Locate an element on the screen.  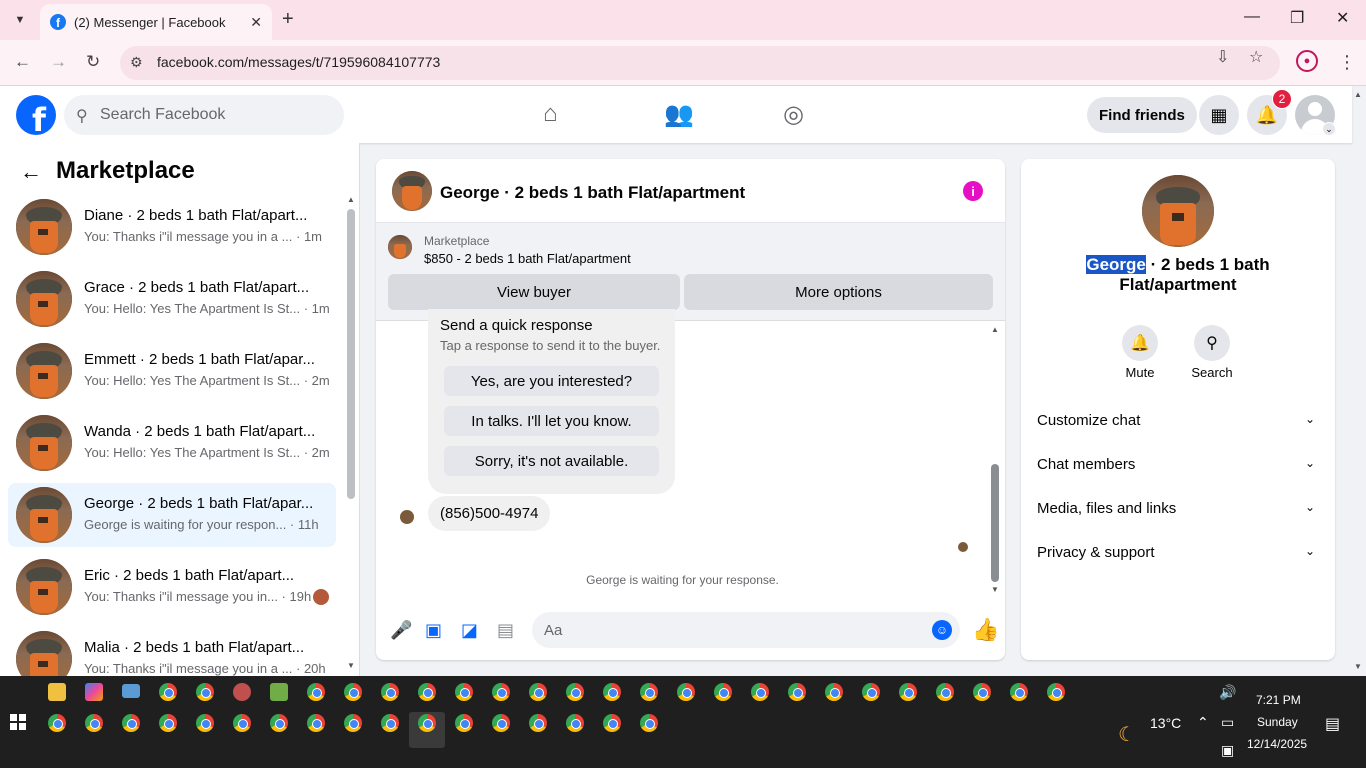
menu-grid-icon: ▦ is located at coordinates (1219, 115).